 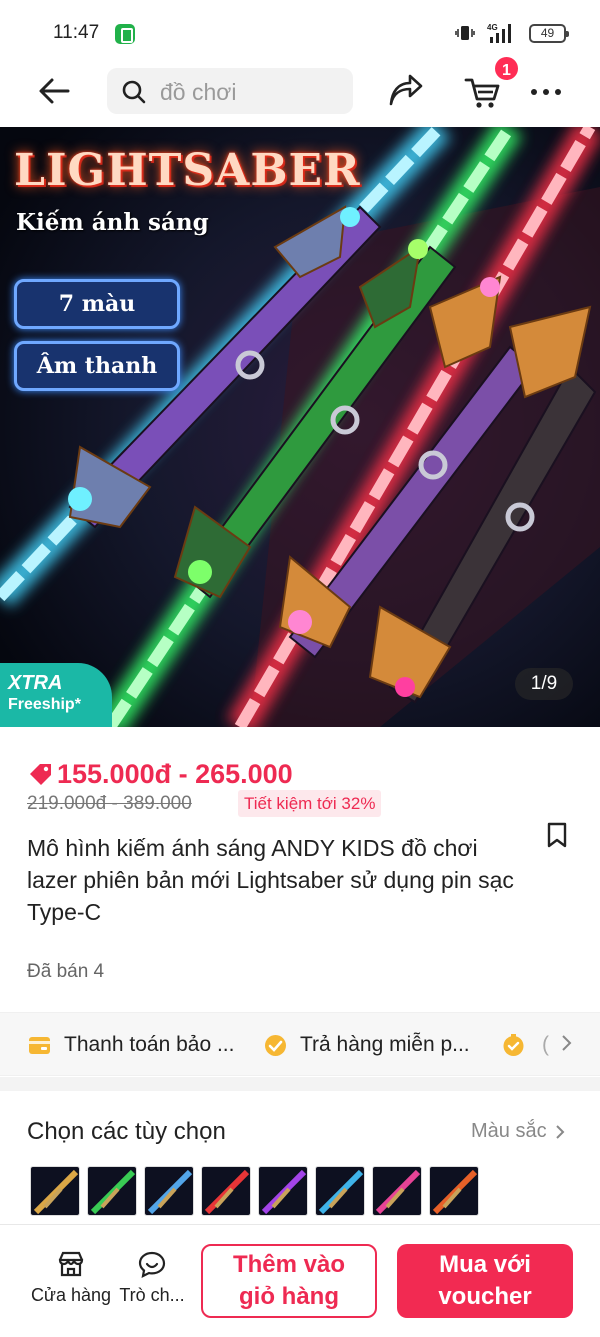 I want to click on image-headline: LIGHTSABER, so click(x=187, y=170).